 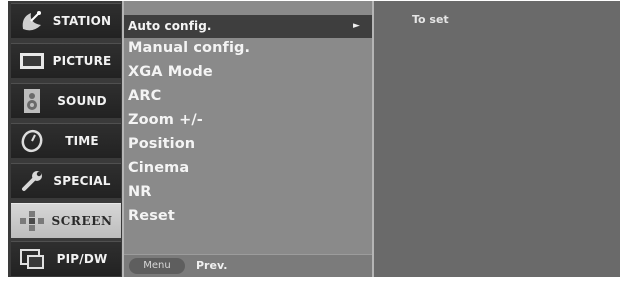 What do you see at coordinates (248, 265) in the screenshot?
I see `menu-footer: Menu Prev.` at bounding box center [248, 265].